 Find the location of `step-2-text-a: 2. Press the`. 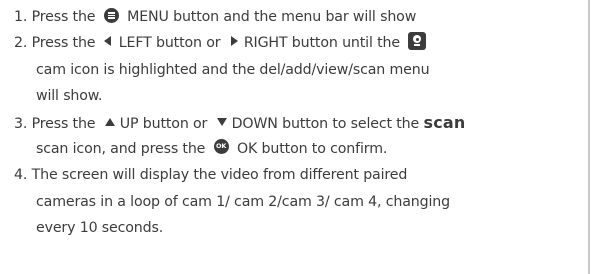

step-2-text-a: 2. Press the is located at coordinates (55, 43).